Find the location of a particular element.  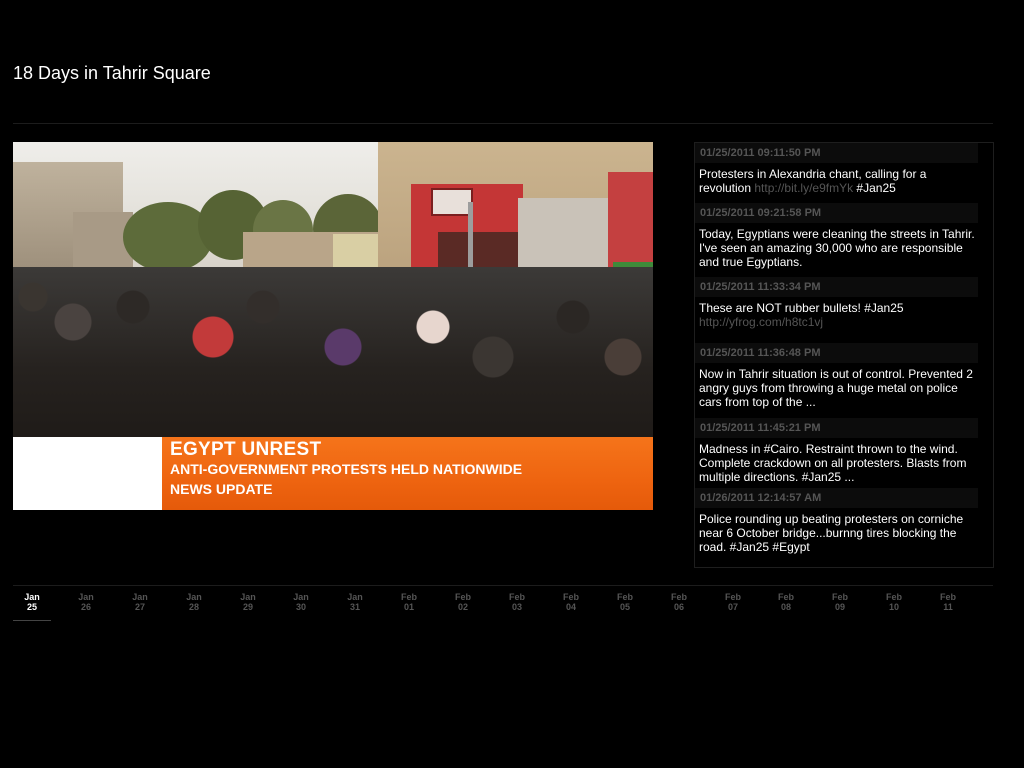

lower-third-tag: NEWS UPDATE is located at coordinates (221, 489).